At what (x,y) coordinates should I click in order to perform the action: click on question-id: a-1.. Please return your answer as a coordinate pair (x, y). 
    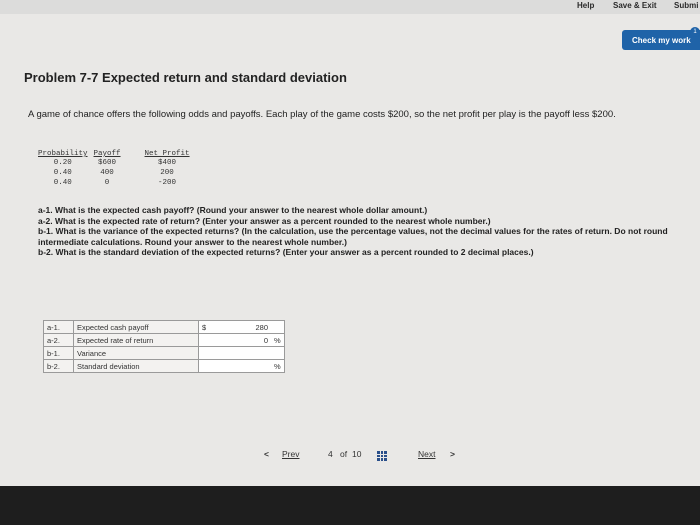
    Looking at the image, I should click on (45, 210).